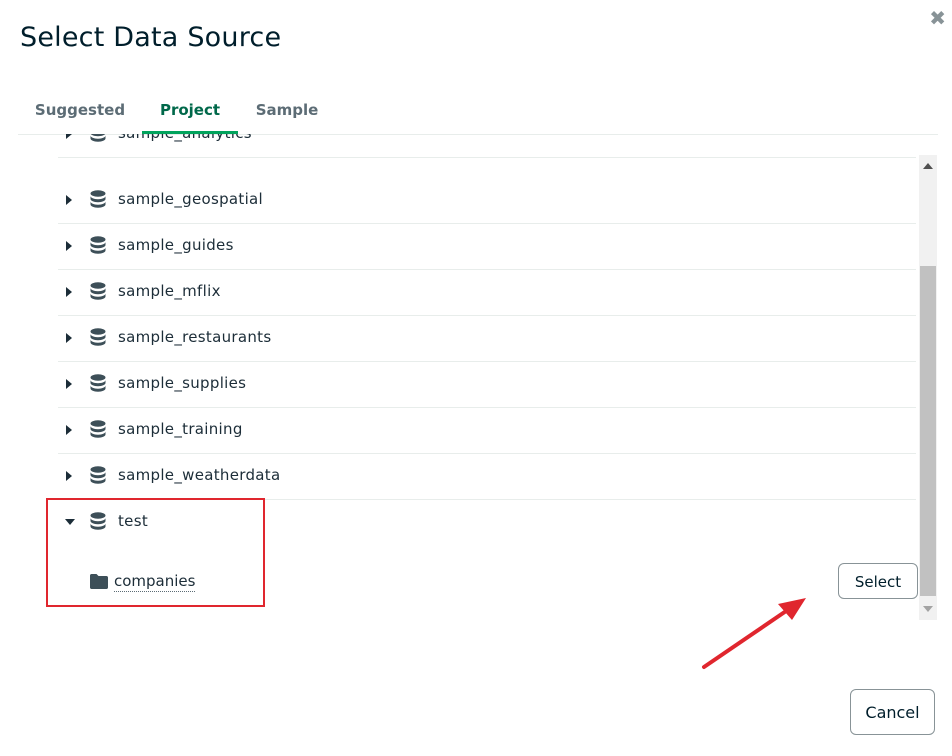 The image size is (952, 756). What do you see at coordinates (928, 609) in the screenshot?
I see `scroll-down-icon` at bounding box center [928, 609].